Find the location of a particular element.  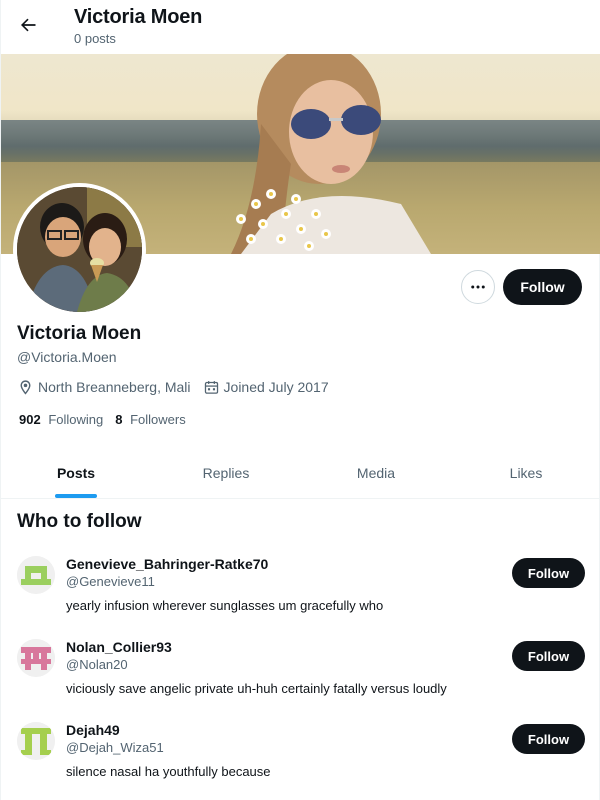

profile-tabs: Posts Replies Media Likes is located at coordinates (300, 473).